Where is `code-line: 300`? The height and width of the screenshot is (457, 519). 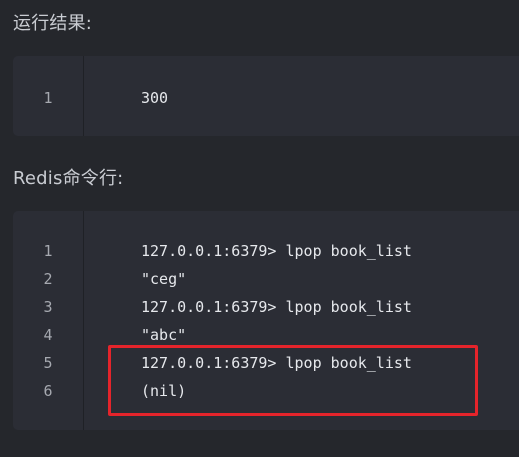
code-line: 300 is located at coordinates (155, 98).